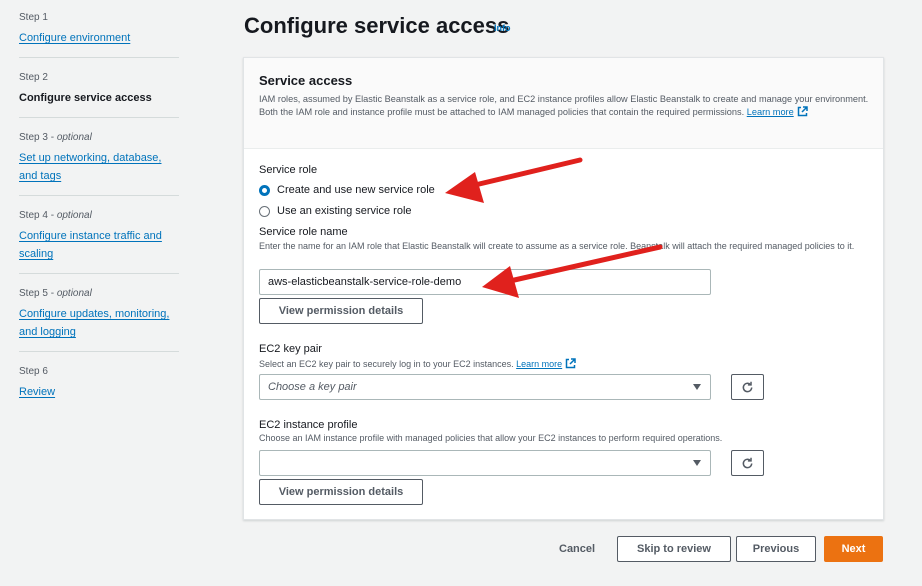  I want to click on instance-profile-select, so click(485, 463).